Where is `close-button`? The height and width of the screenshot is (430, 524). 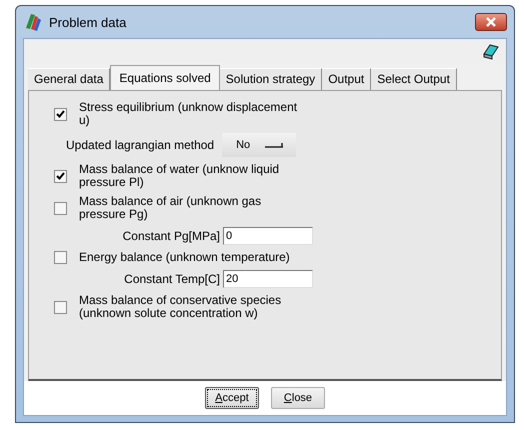 close-button is located at coordinates (491, 22).